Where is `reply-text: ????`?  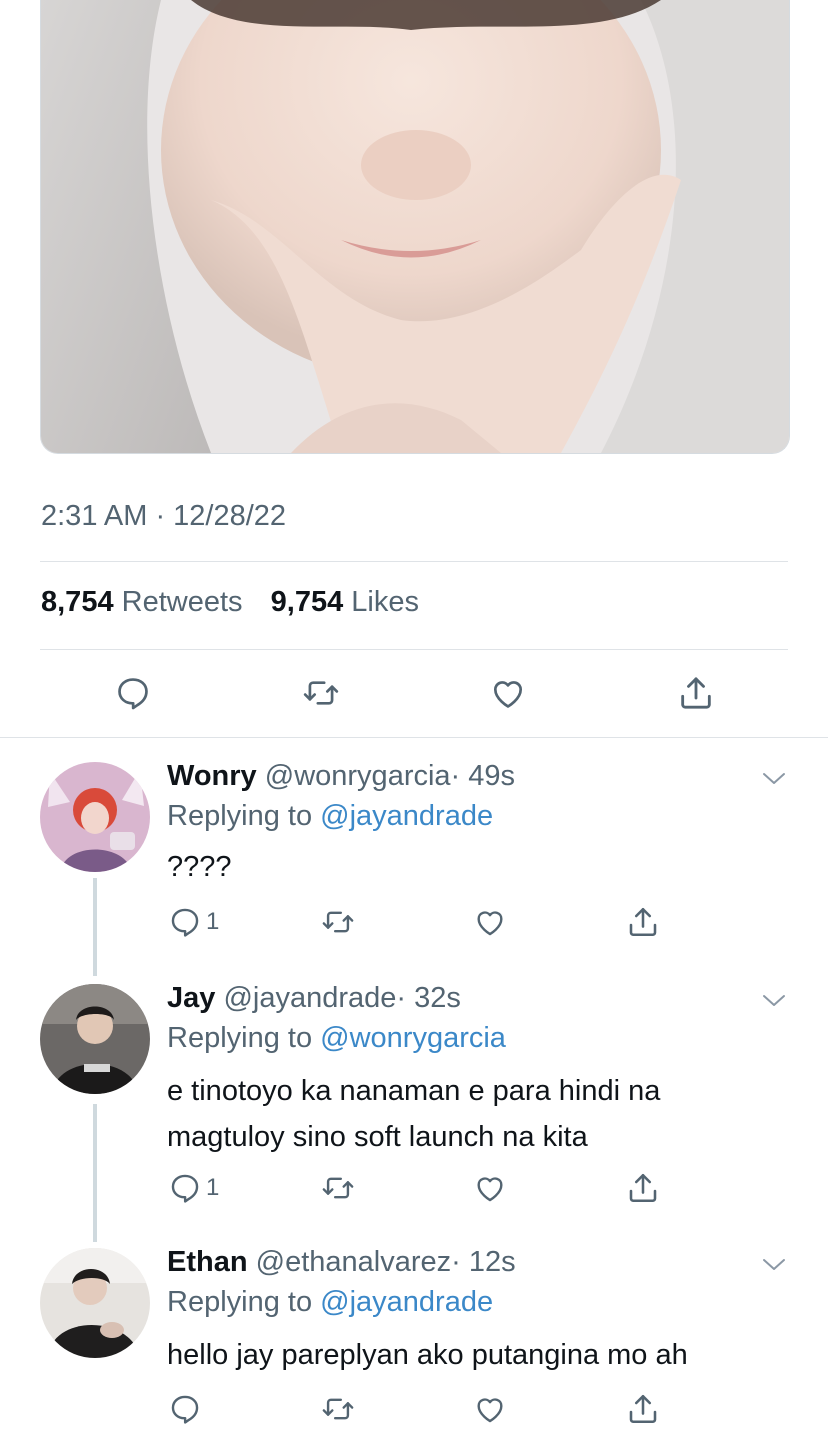 reply-text: ???? is located at coordinates (199, 867).